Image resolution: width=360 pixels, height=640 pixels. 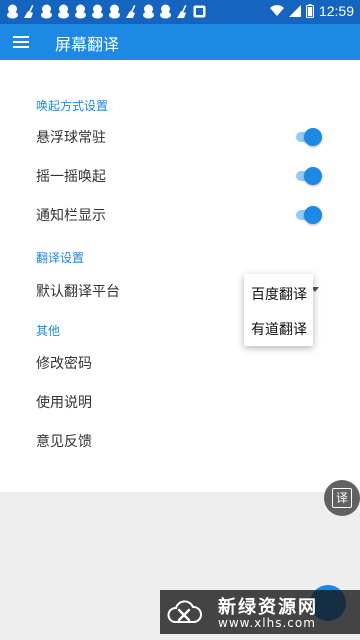 What do you see at coordinates (309, 215) in the screenshot?
I see `notification-bar-toggle` at bounding box center [309, 215].